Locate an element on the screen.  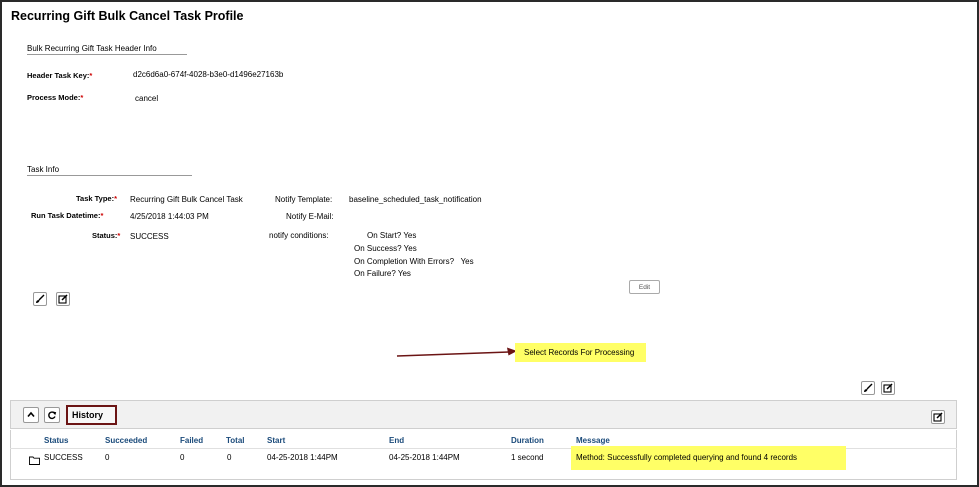
header-task-key-value: d2c6d6a0-674f-4028-b3e0-d1496e27163b is located at coordinates (208, 74).